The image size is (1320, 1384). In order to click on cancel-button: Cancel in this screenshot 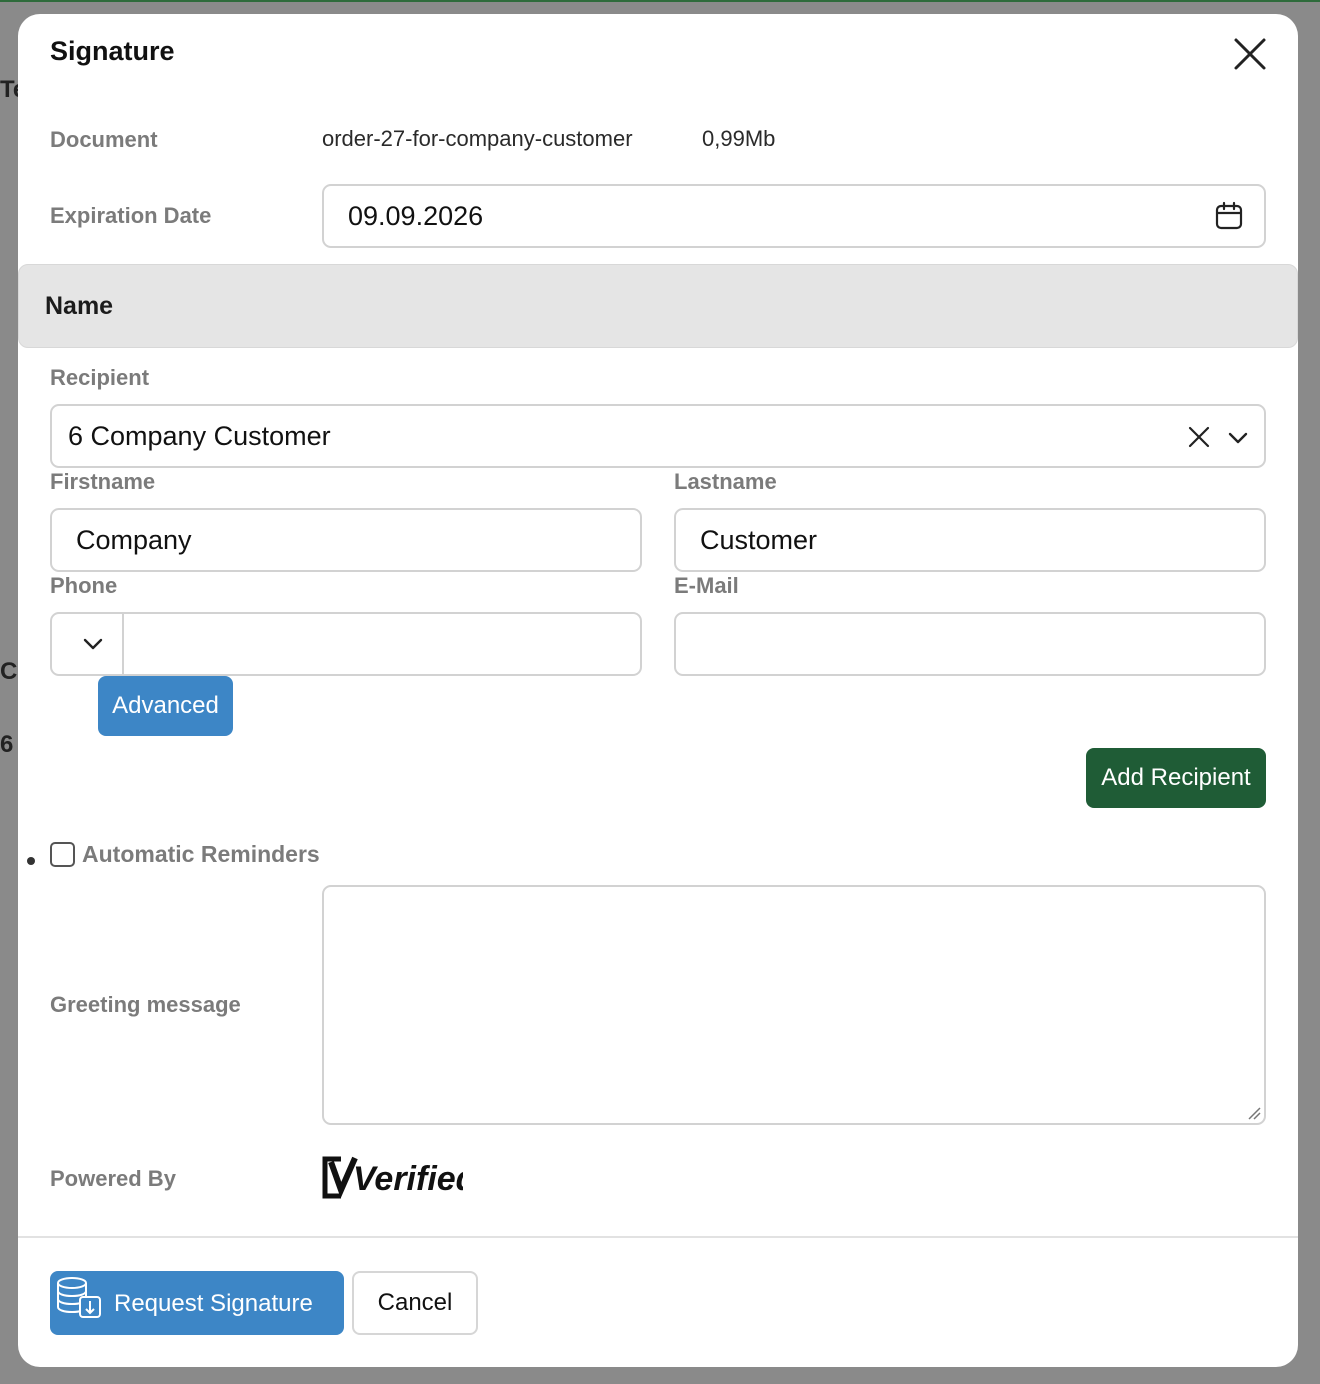, I will do `click(415, 1303)`.